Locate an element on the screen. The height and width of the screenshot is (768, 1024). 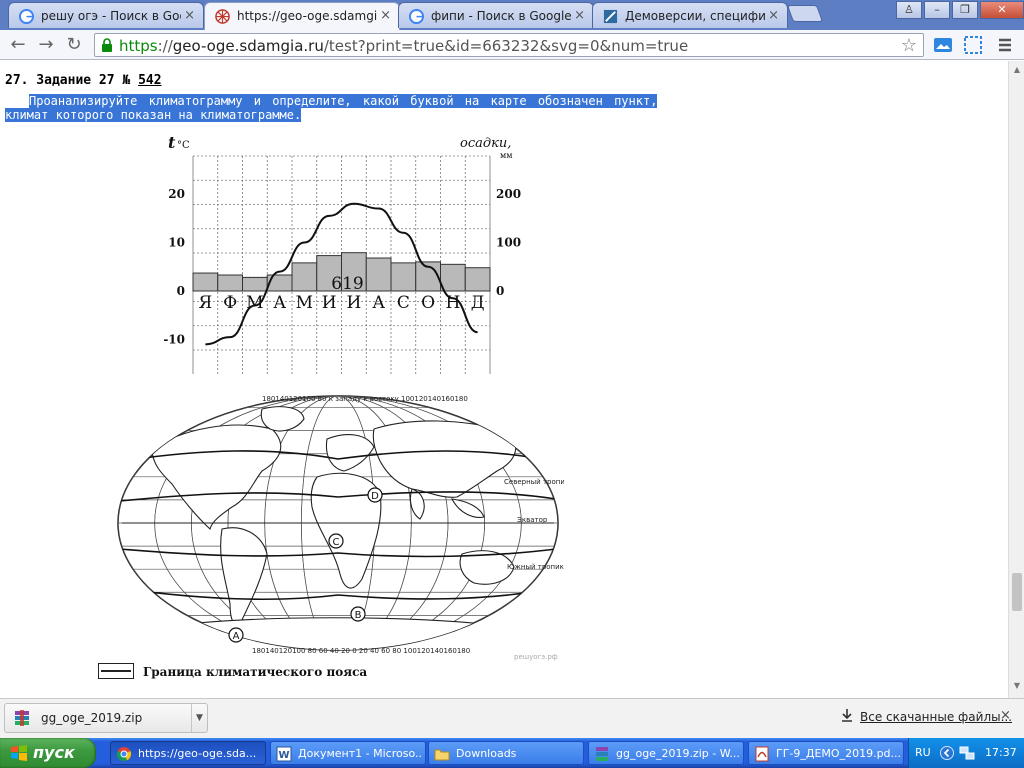
month-label: М is located at coordinates (304, 303).